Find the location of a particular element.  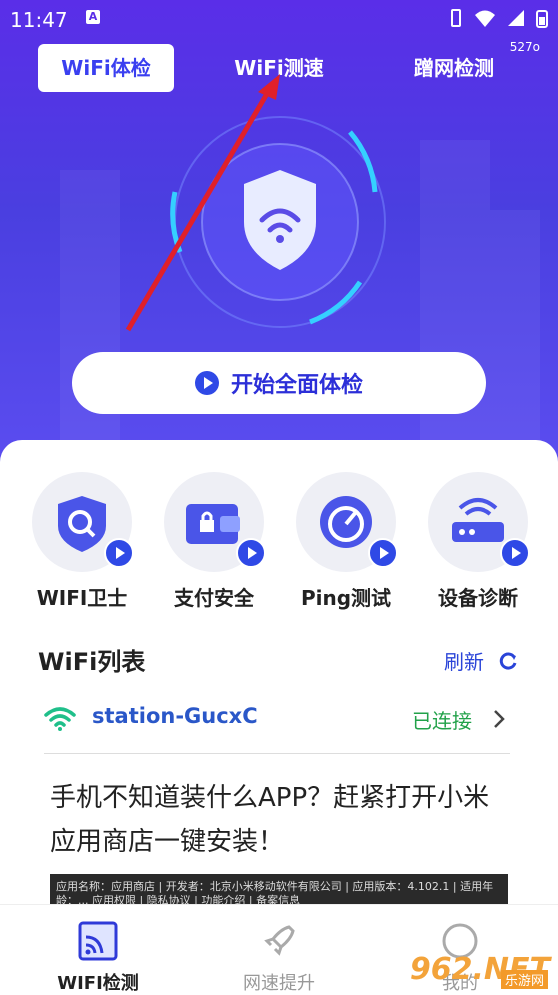

start-button-label: 开始全面体检 is located at coordinates (296, 385).